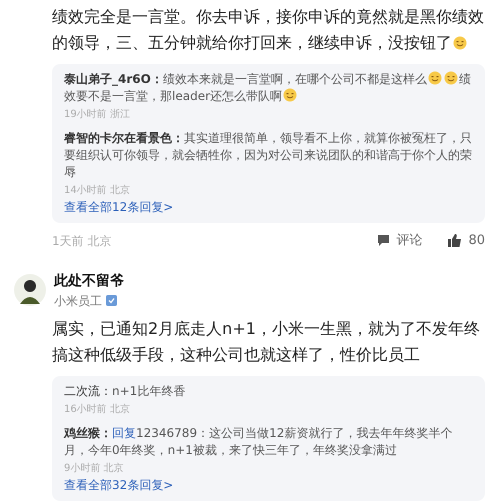 This screenshot has height=504, width=499. I want to click on reply-text: 睿智的卡尔在看景色：其实道理很简单，领导看不上你，就算你被冤枉了，只要组织认可你领导，就会牺牲你，因为对公司来说团队的和谐高于你个人的荣辱, so click(268, 155).